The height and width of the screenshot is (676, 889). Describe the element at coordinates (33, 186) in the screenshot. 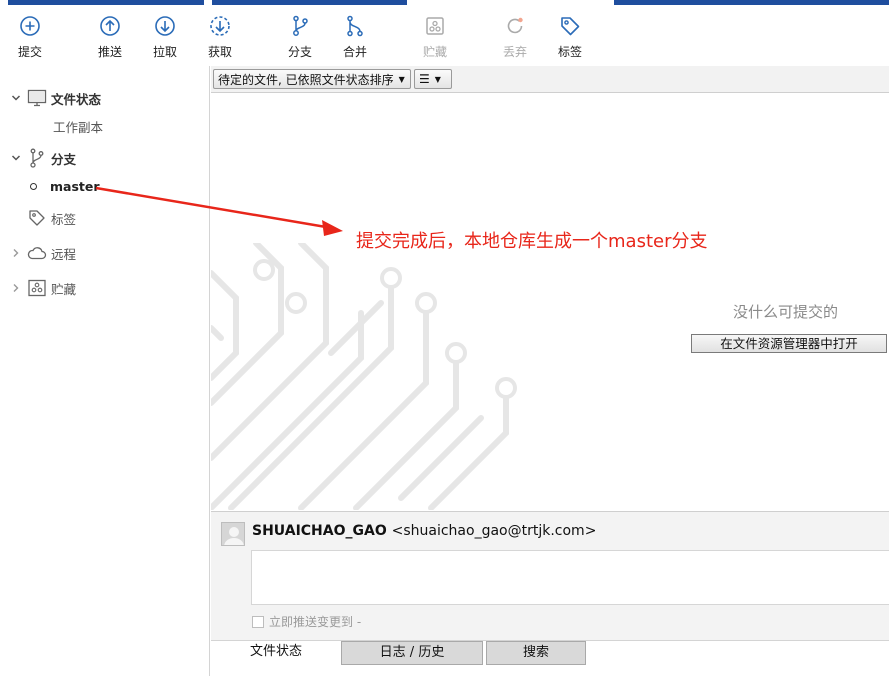

I see `current-branch-dot-icon` at that location.